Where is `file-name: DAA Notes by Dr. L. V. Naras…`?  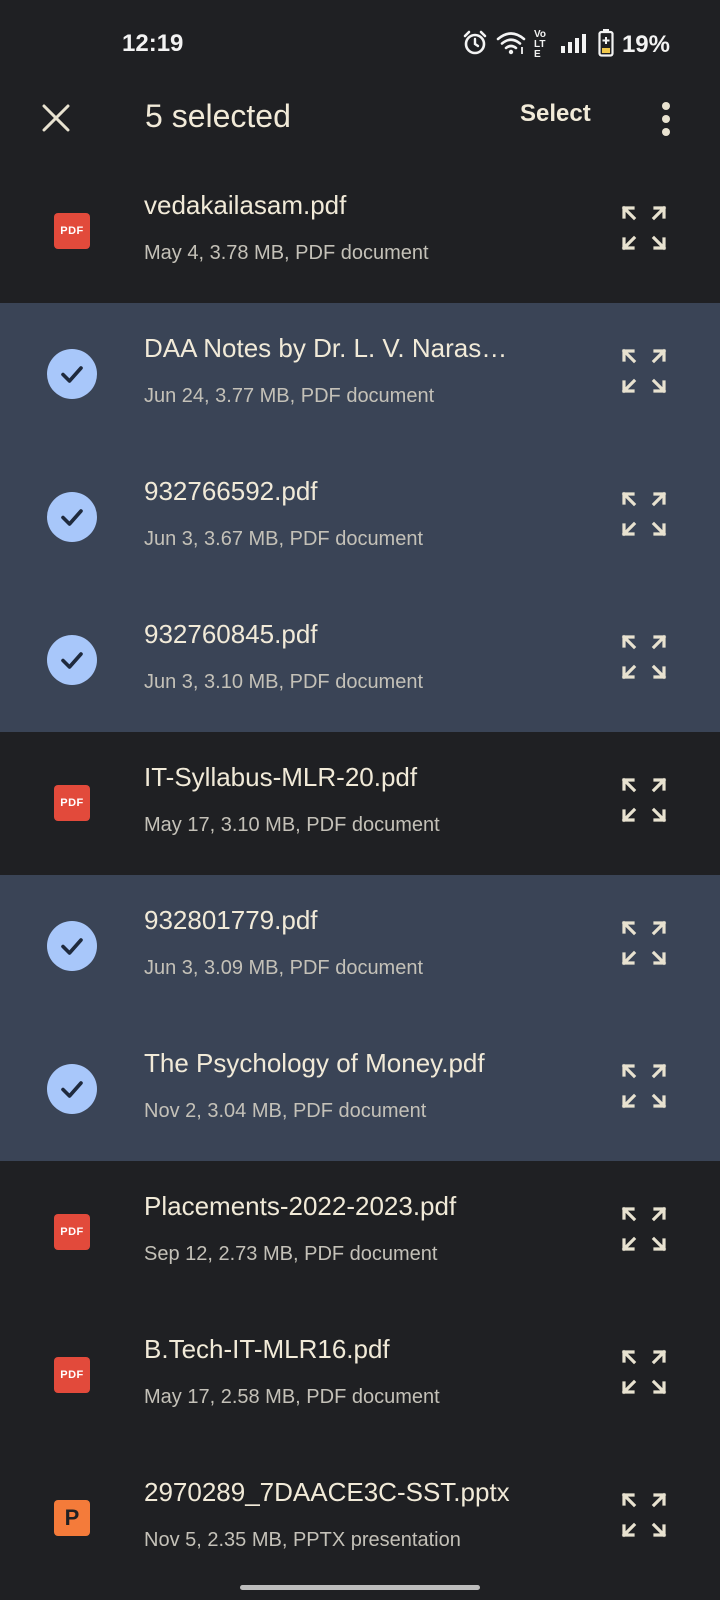
file-name: DAA Notes by Dr. L. V. Naras… is located at coordinates (326, 348).